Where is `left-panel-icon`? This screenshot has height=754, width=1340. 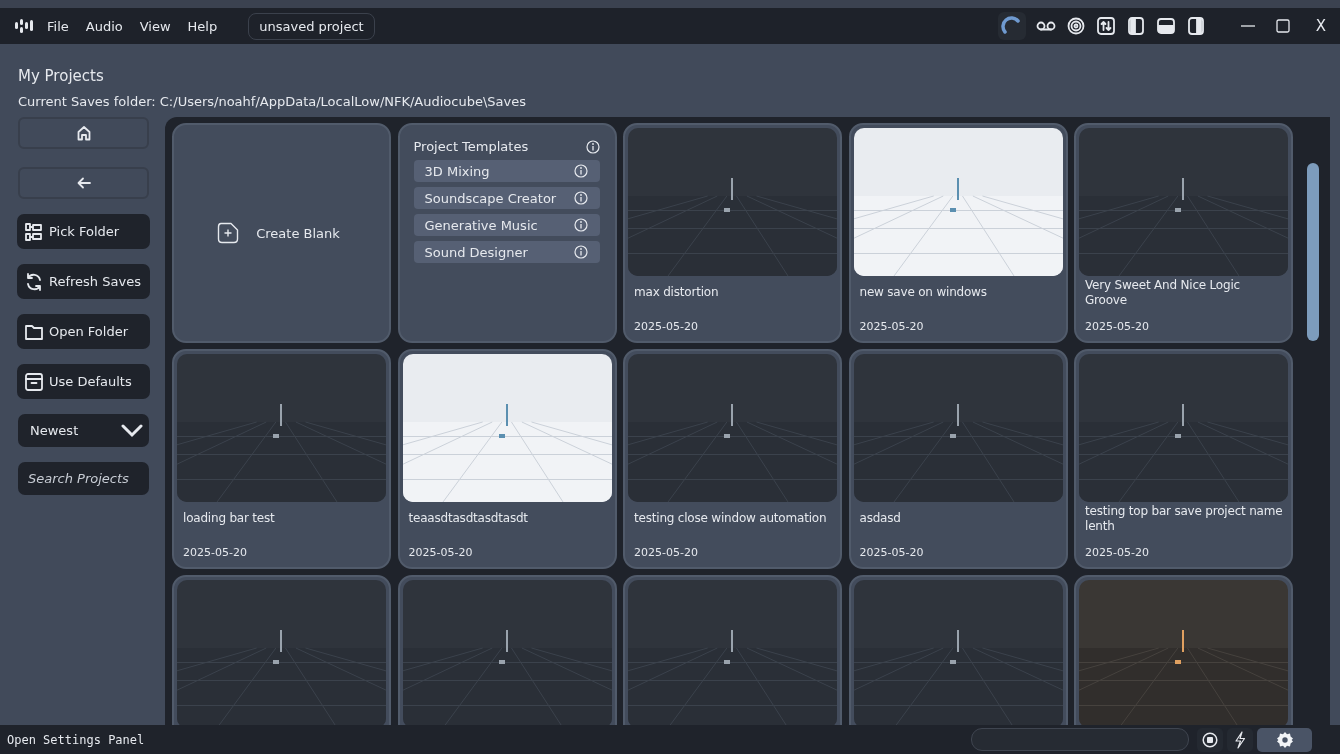
left-panel-icon is located at coordinates (1135, 26).